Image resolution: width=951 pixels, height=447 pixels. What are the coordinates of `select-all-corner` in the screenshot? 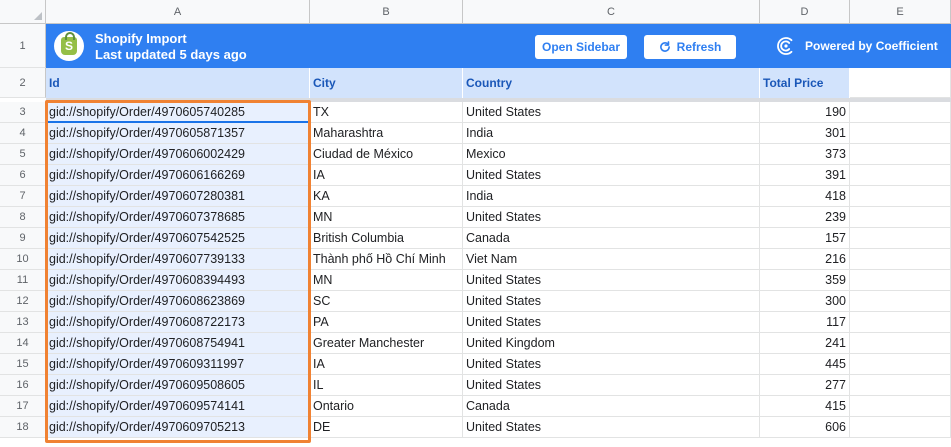 It's located at (23, 12).